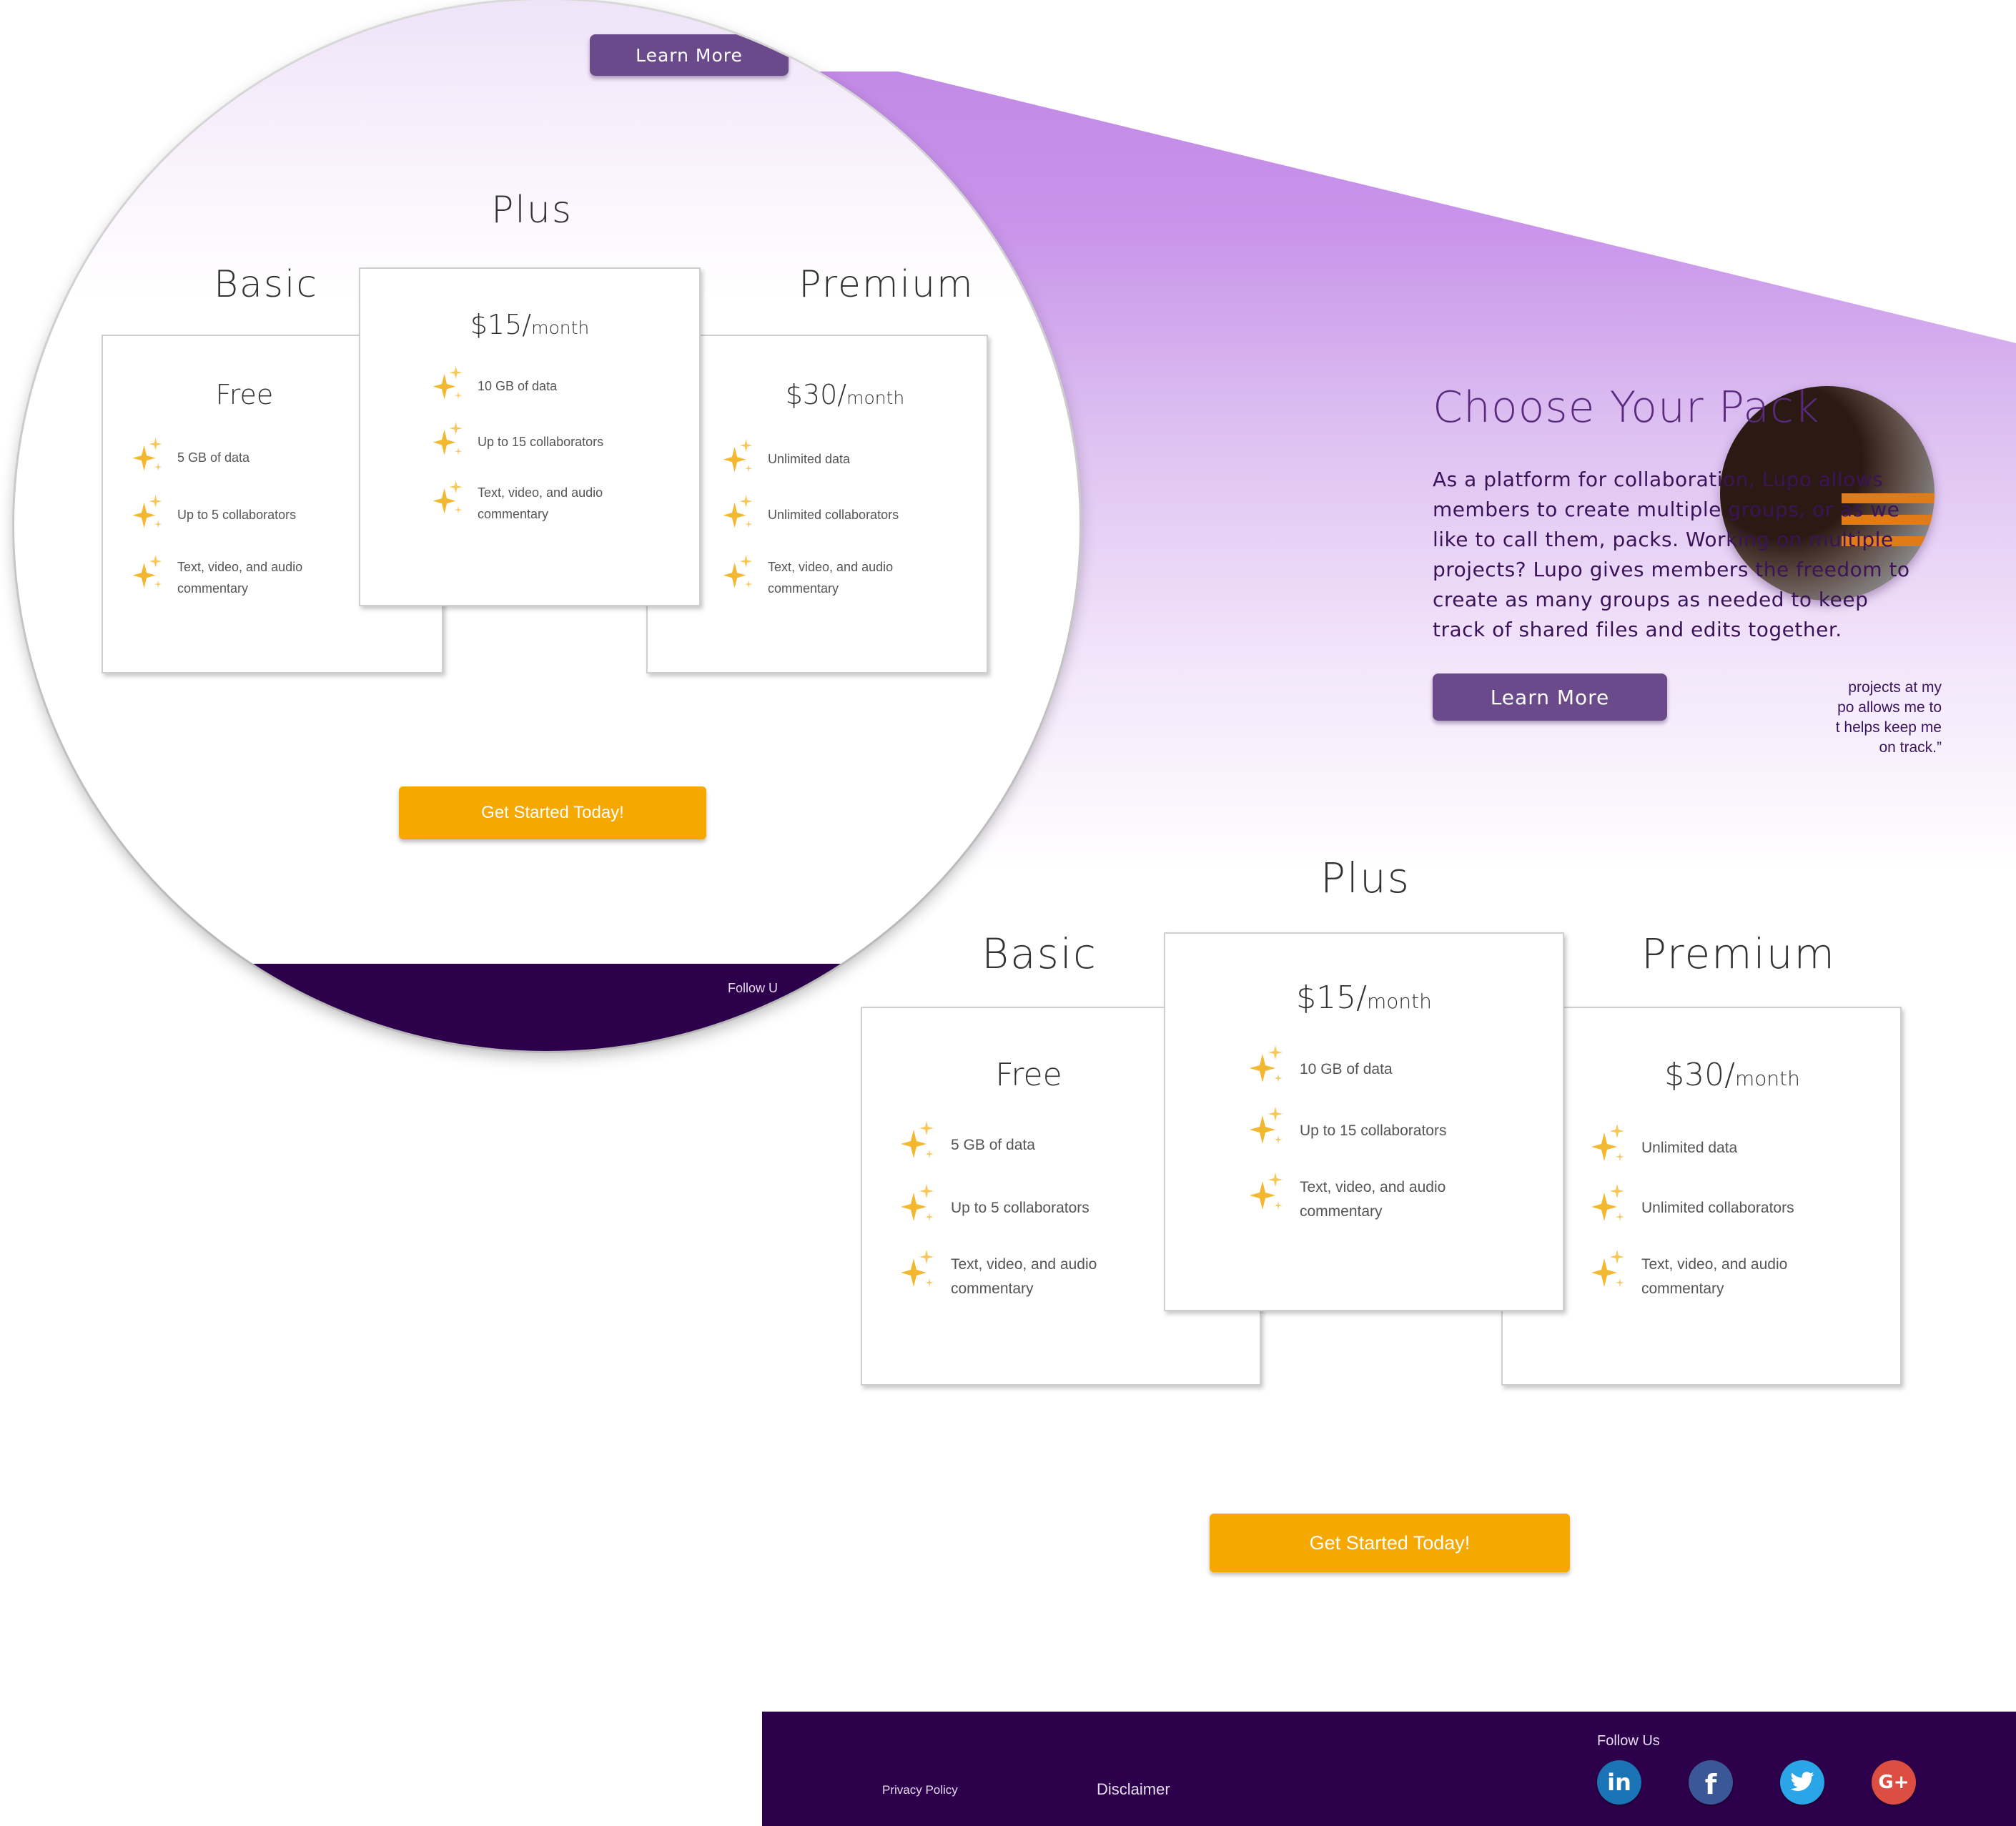 Image resolution: width=2016 pixels, height=1826 pixels. Describe the element at coordinates (920, 1790) in the screenshot. I see `privacy-policy-link: Privacy Policy` at that location.